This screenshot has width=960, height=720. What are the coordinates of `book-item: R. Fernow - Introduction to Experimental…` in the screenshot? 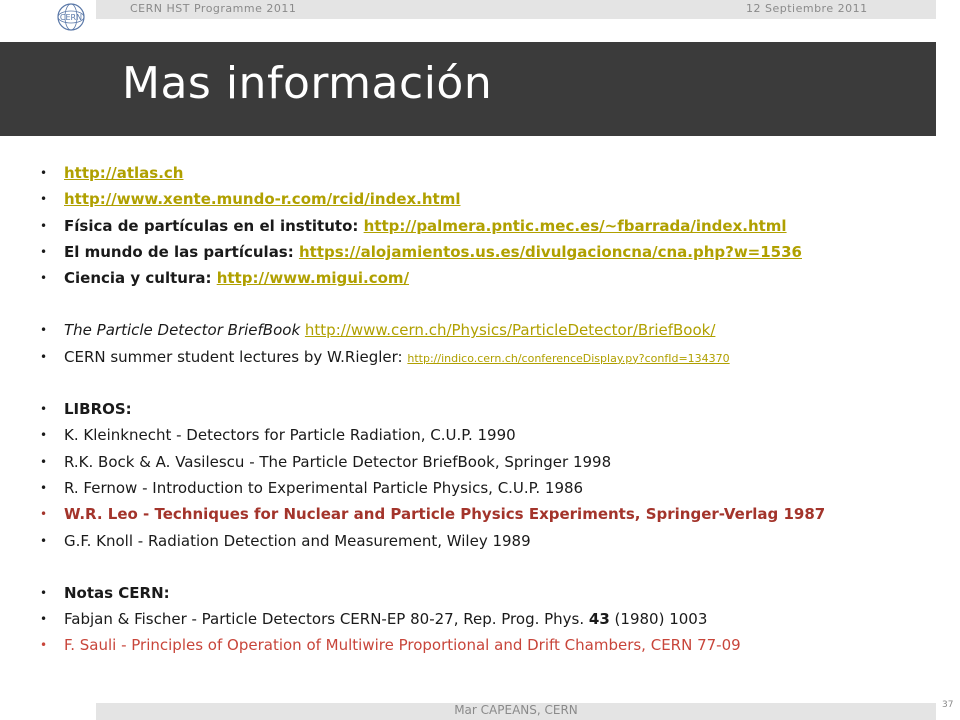 It's located at (324, 487).